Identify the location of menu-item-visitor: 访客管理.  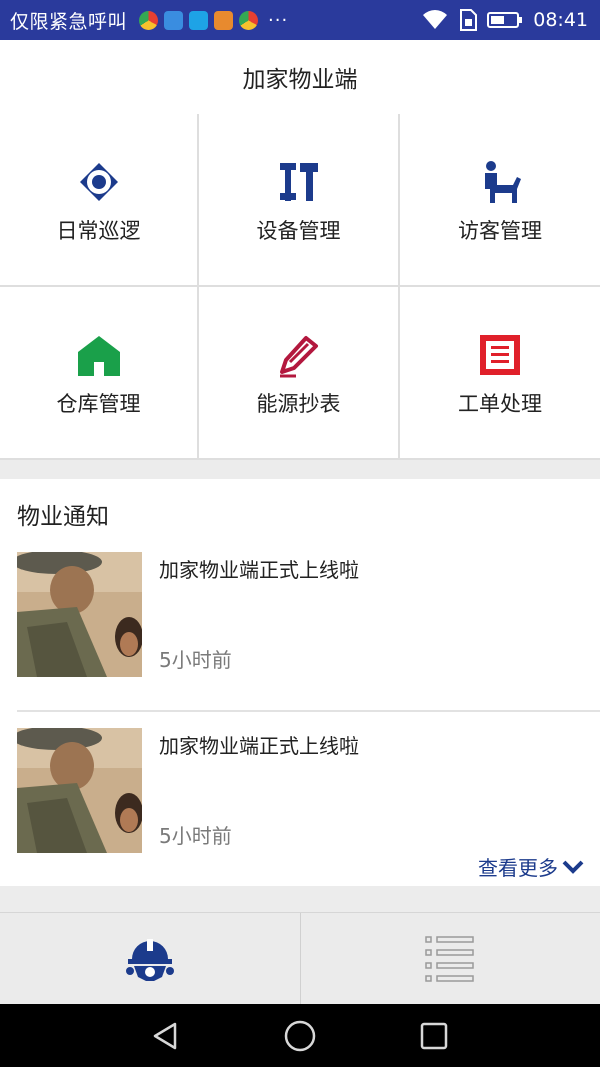
(500, 200).